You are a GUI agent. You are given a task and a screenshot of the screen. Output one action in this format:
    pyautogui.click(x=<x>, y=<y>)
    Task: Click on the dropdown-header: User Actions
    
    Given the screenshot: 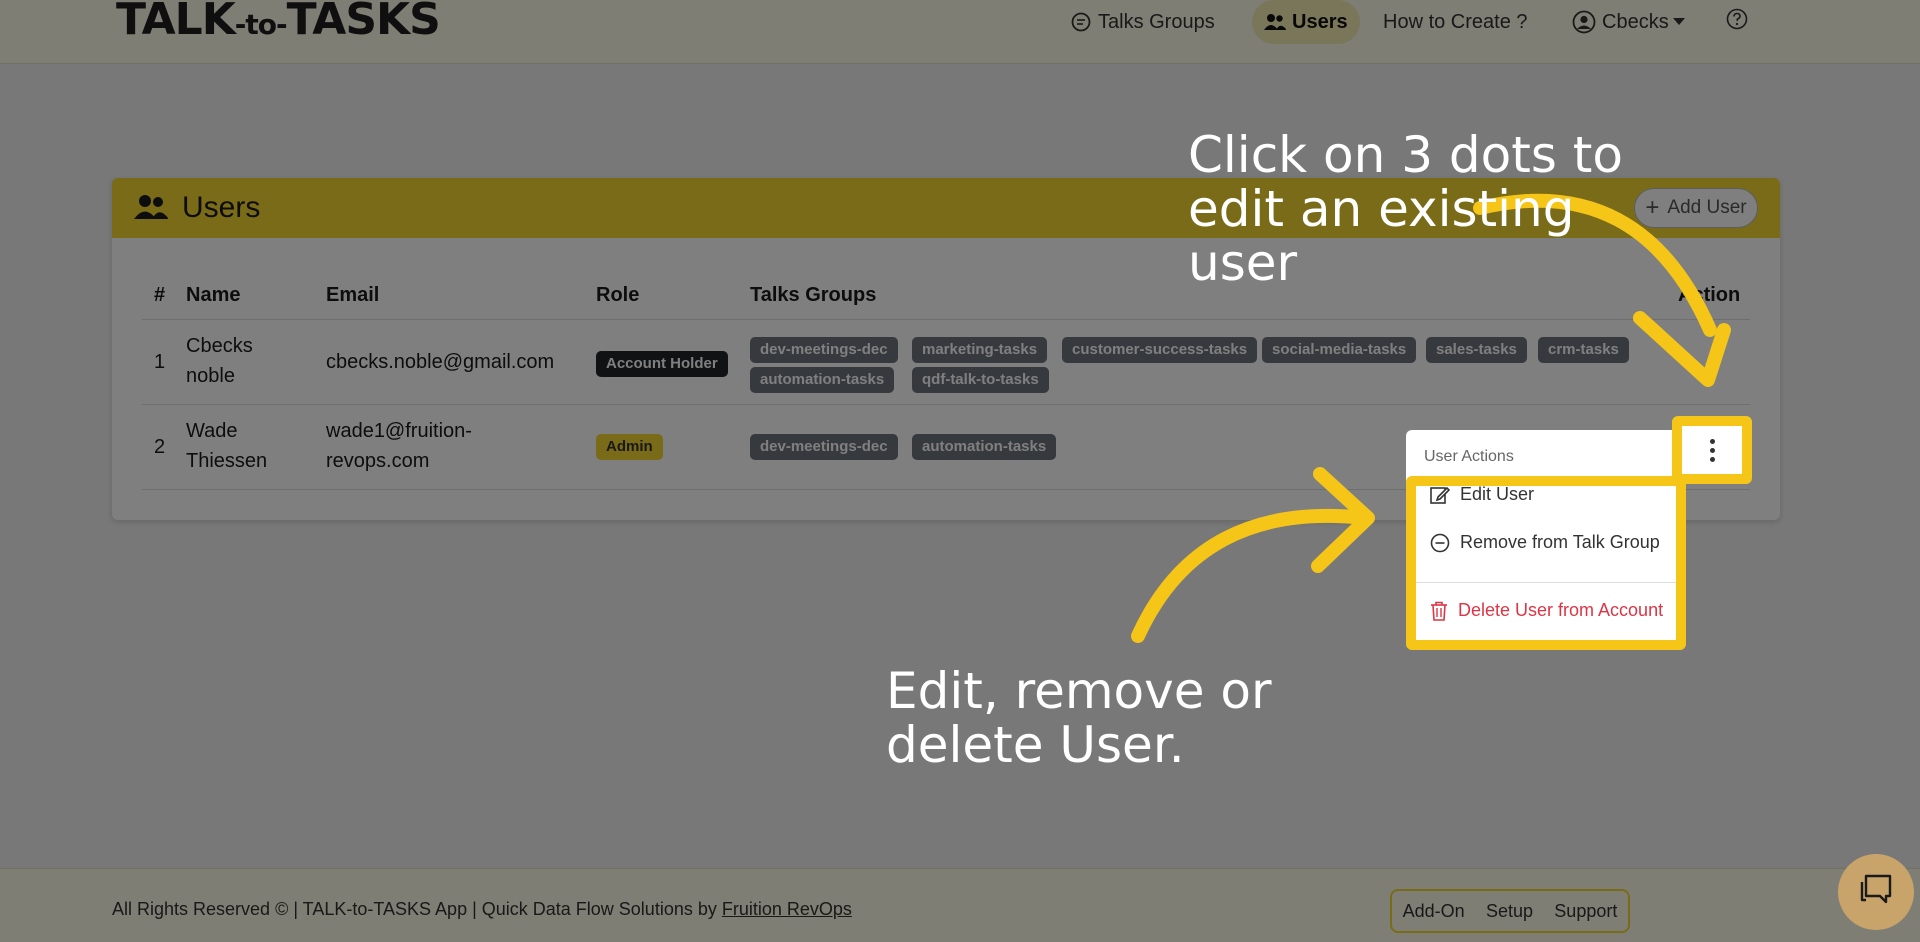 What is the action you would take?
    pyautogui.click(x=1469, y=456)
    